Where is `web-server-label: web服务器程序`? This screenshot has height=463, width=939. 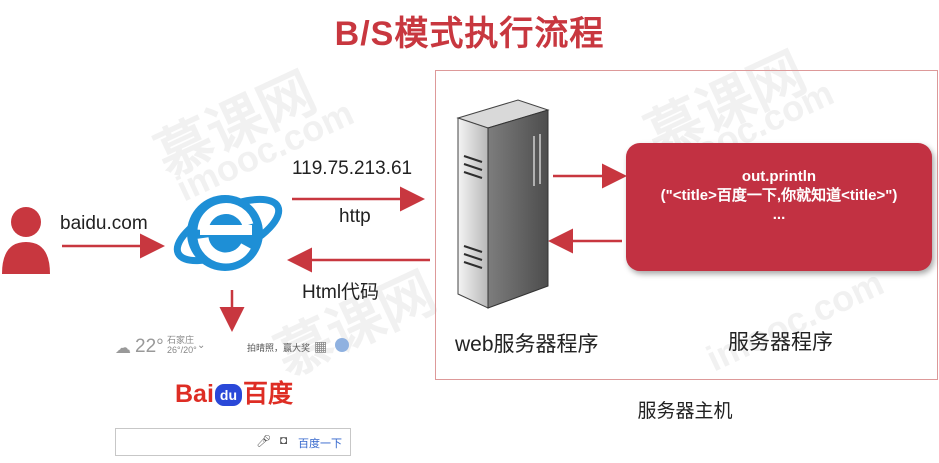 web-server-label: web服务器程序 is located at coordinates (527, 344).